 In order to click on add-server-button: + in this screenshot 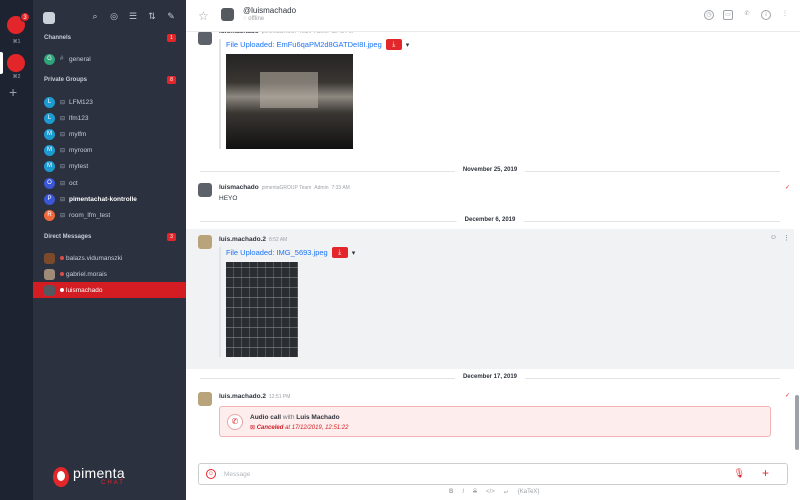, I will do `click(13, 92)`.